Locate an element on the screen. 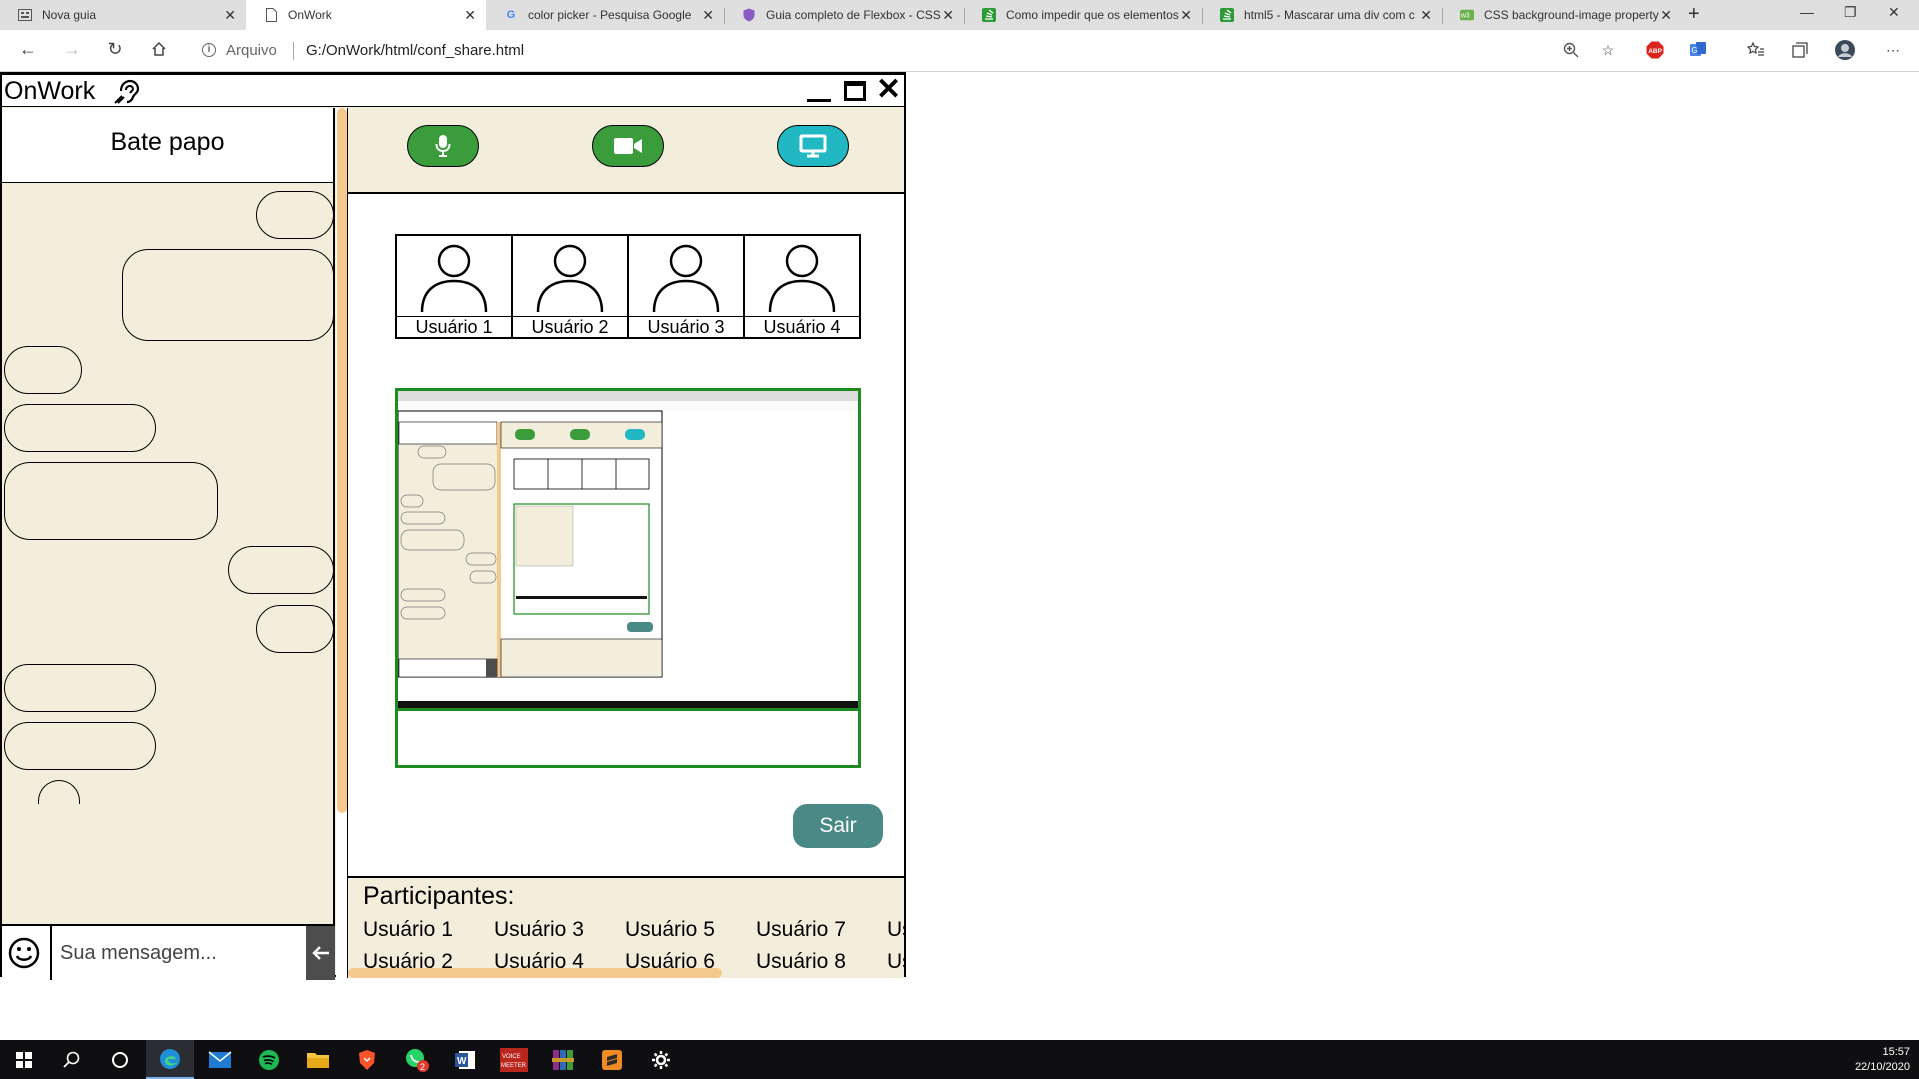 The image size is (1919, 1079). favorites-list-icon is located at coordinates (1756, 50).